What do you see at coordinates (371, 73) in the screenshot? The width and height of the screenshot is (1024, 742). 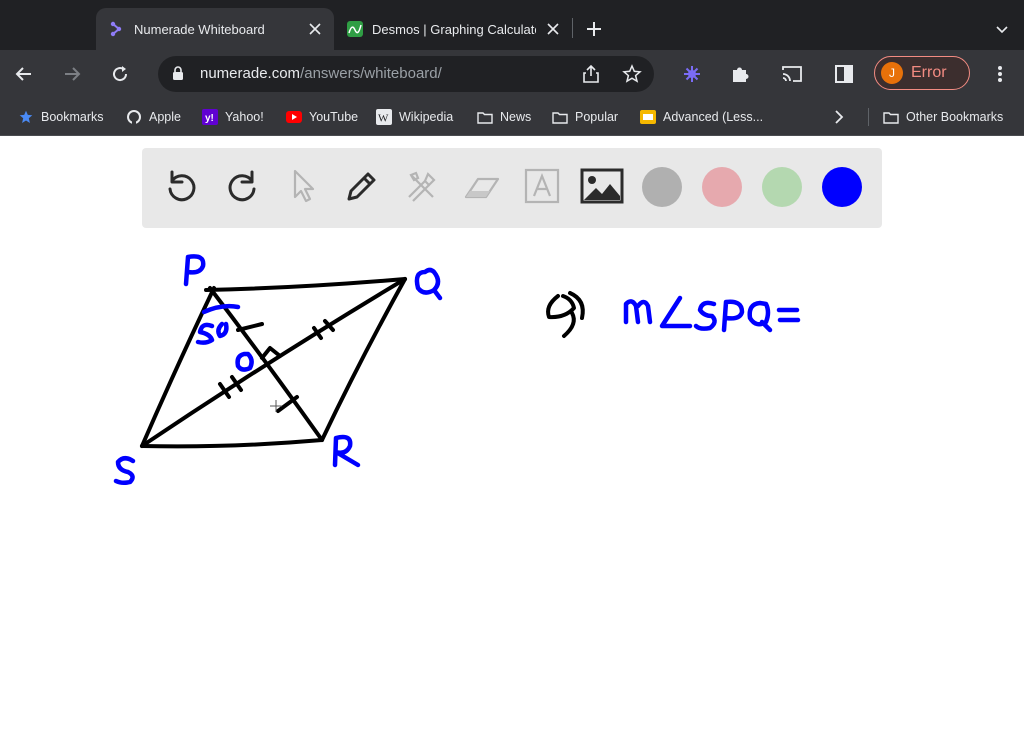 I see `url-path: /answers/whiteboard/` at bounding box center [371, 73].